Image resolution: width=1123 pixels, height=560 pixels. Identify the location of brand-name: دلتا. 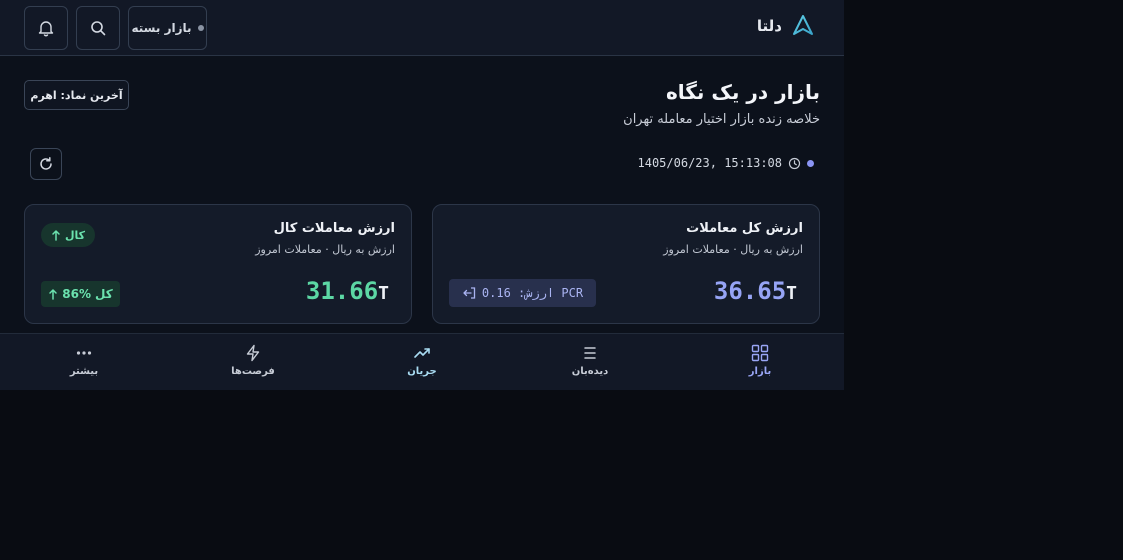
(769, 26).